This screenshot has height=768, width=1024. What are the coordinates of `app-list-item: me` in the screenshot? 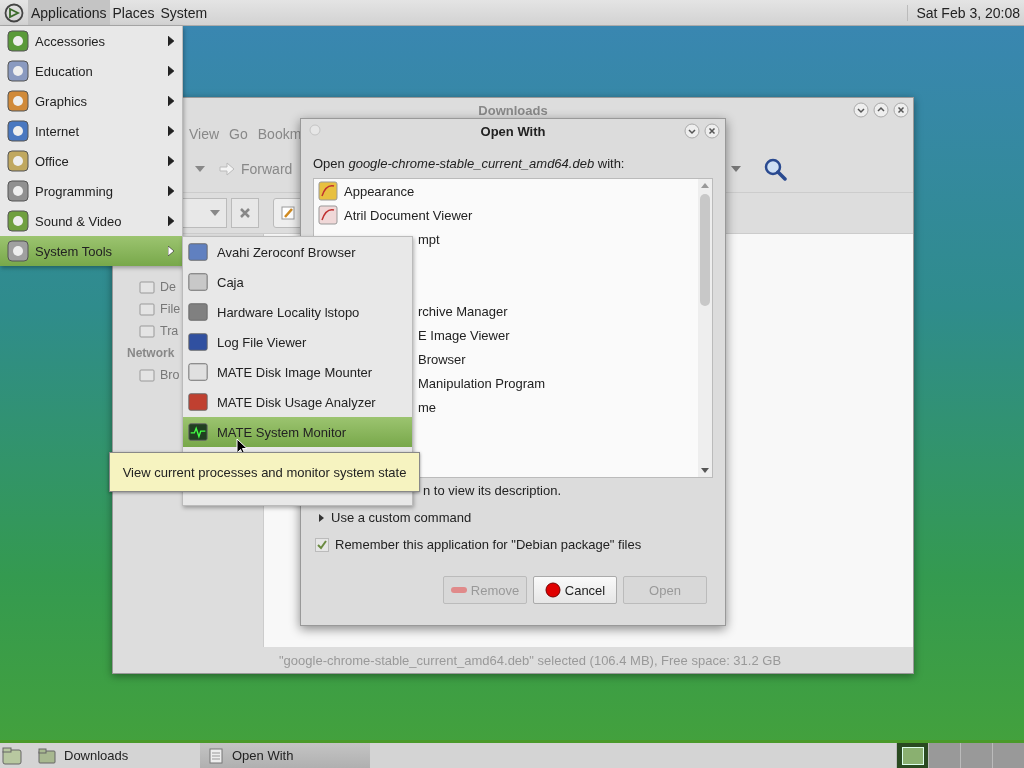 It's located at (427, 407).